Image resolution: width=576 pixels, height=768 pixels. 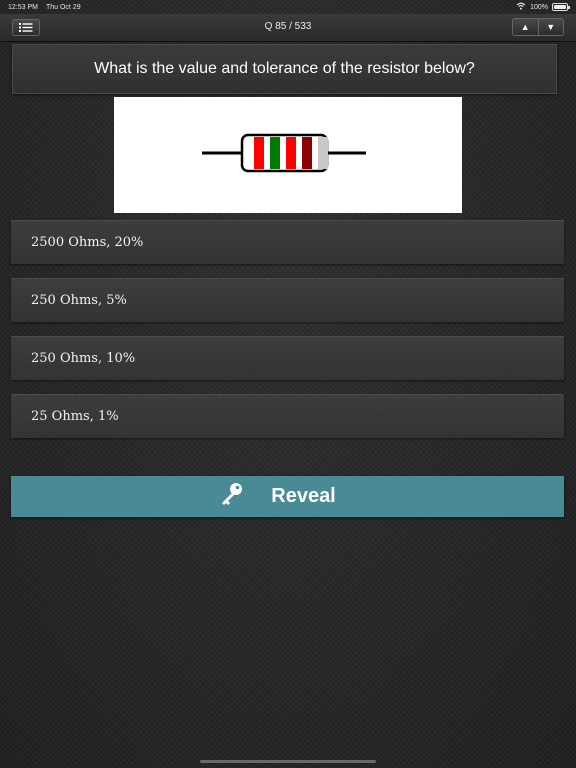 I want to click on answer-option-label: 250 Ohms, 5%, so click(x=79, y=300).